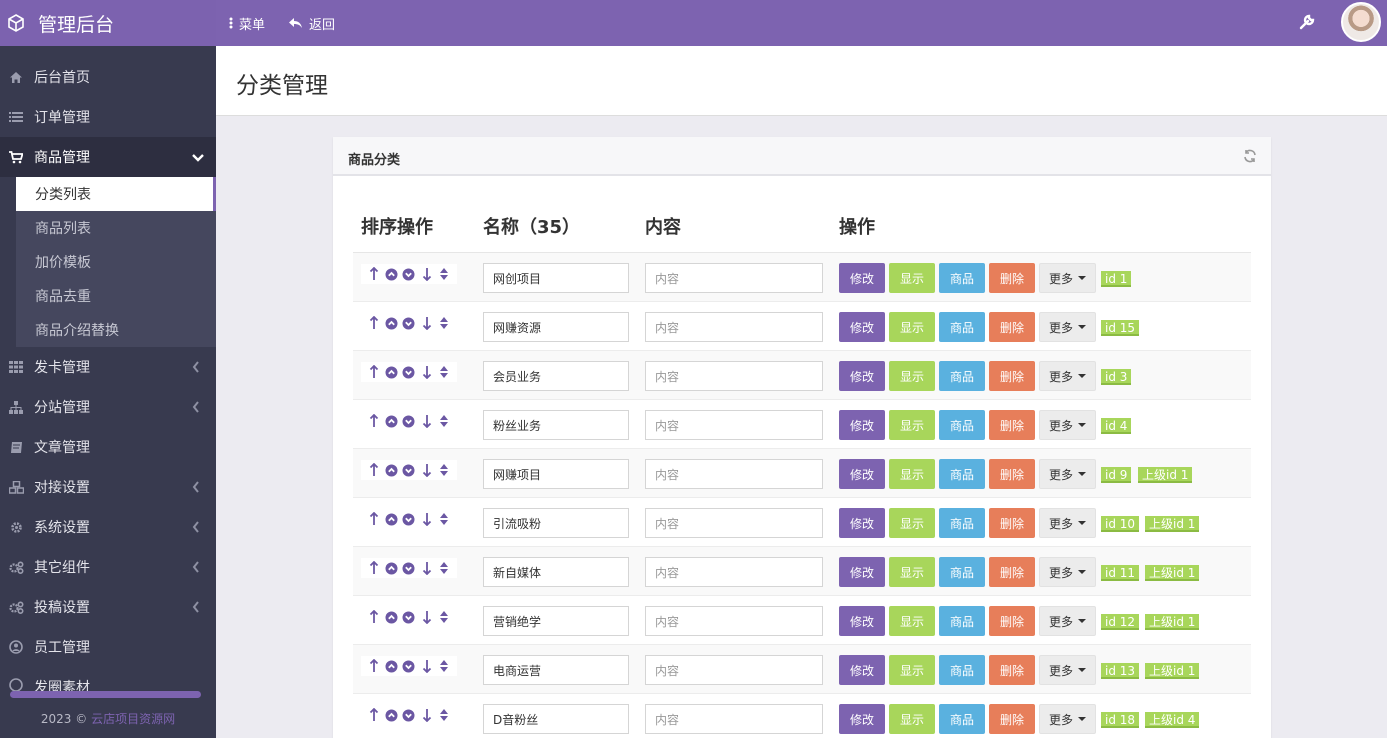 This screenshot has width=1387, height=738. I want to click on sidebar-item-articles: 文章管理, so click(108, 447).